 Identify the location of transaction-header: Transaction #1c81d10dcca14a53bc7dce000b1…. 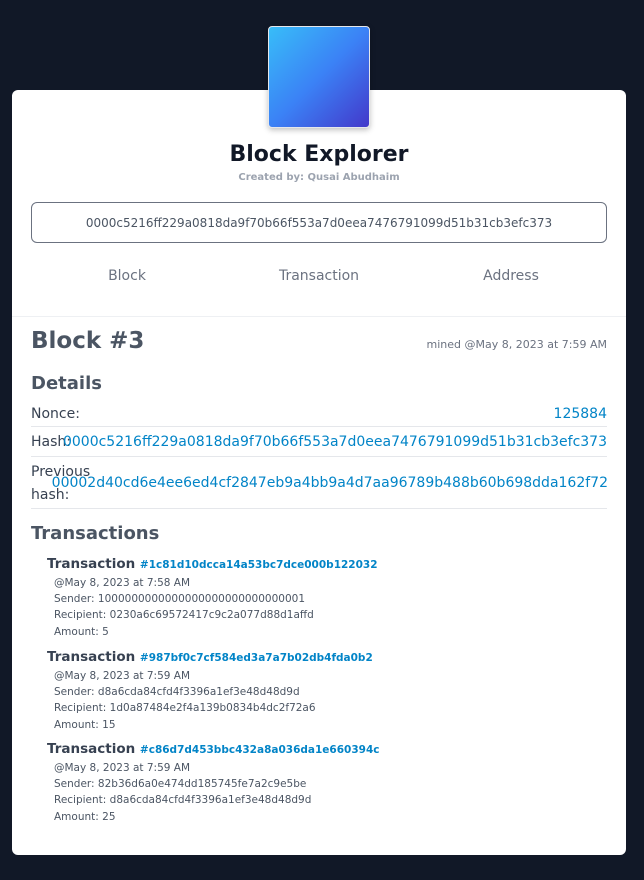
(327, 564).